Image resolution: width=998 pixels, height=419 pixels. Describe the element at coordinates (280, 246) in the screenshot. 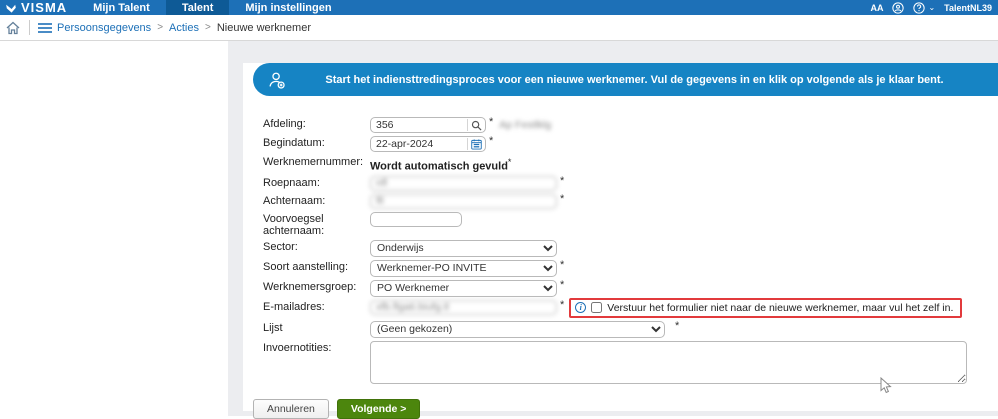

I see `sector-label: Sector:` at that location.